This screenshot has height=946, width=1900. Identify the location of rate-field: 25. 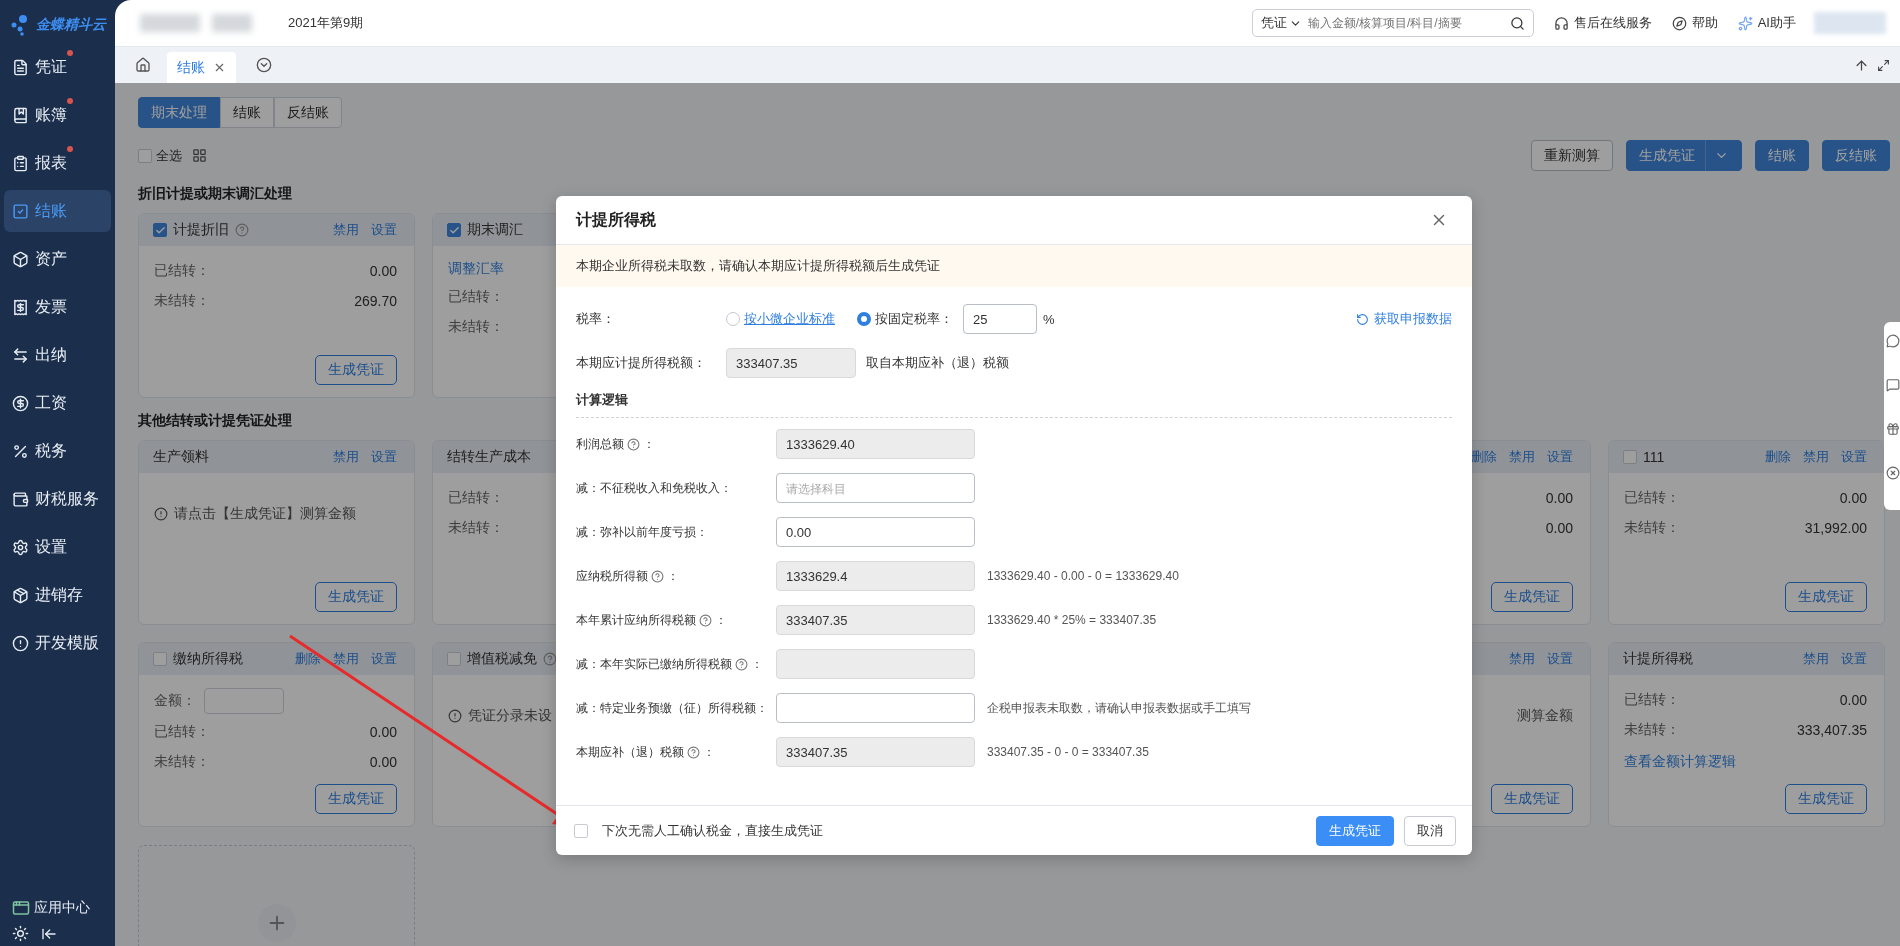
(1000, 319).